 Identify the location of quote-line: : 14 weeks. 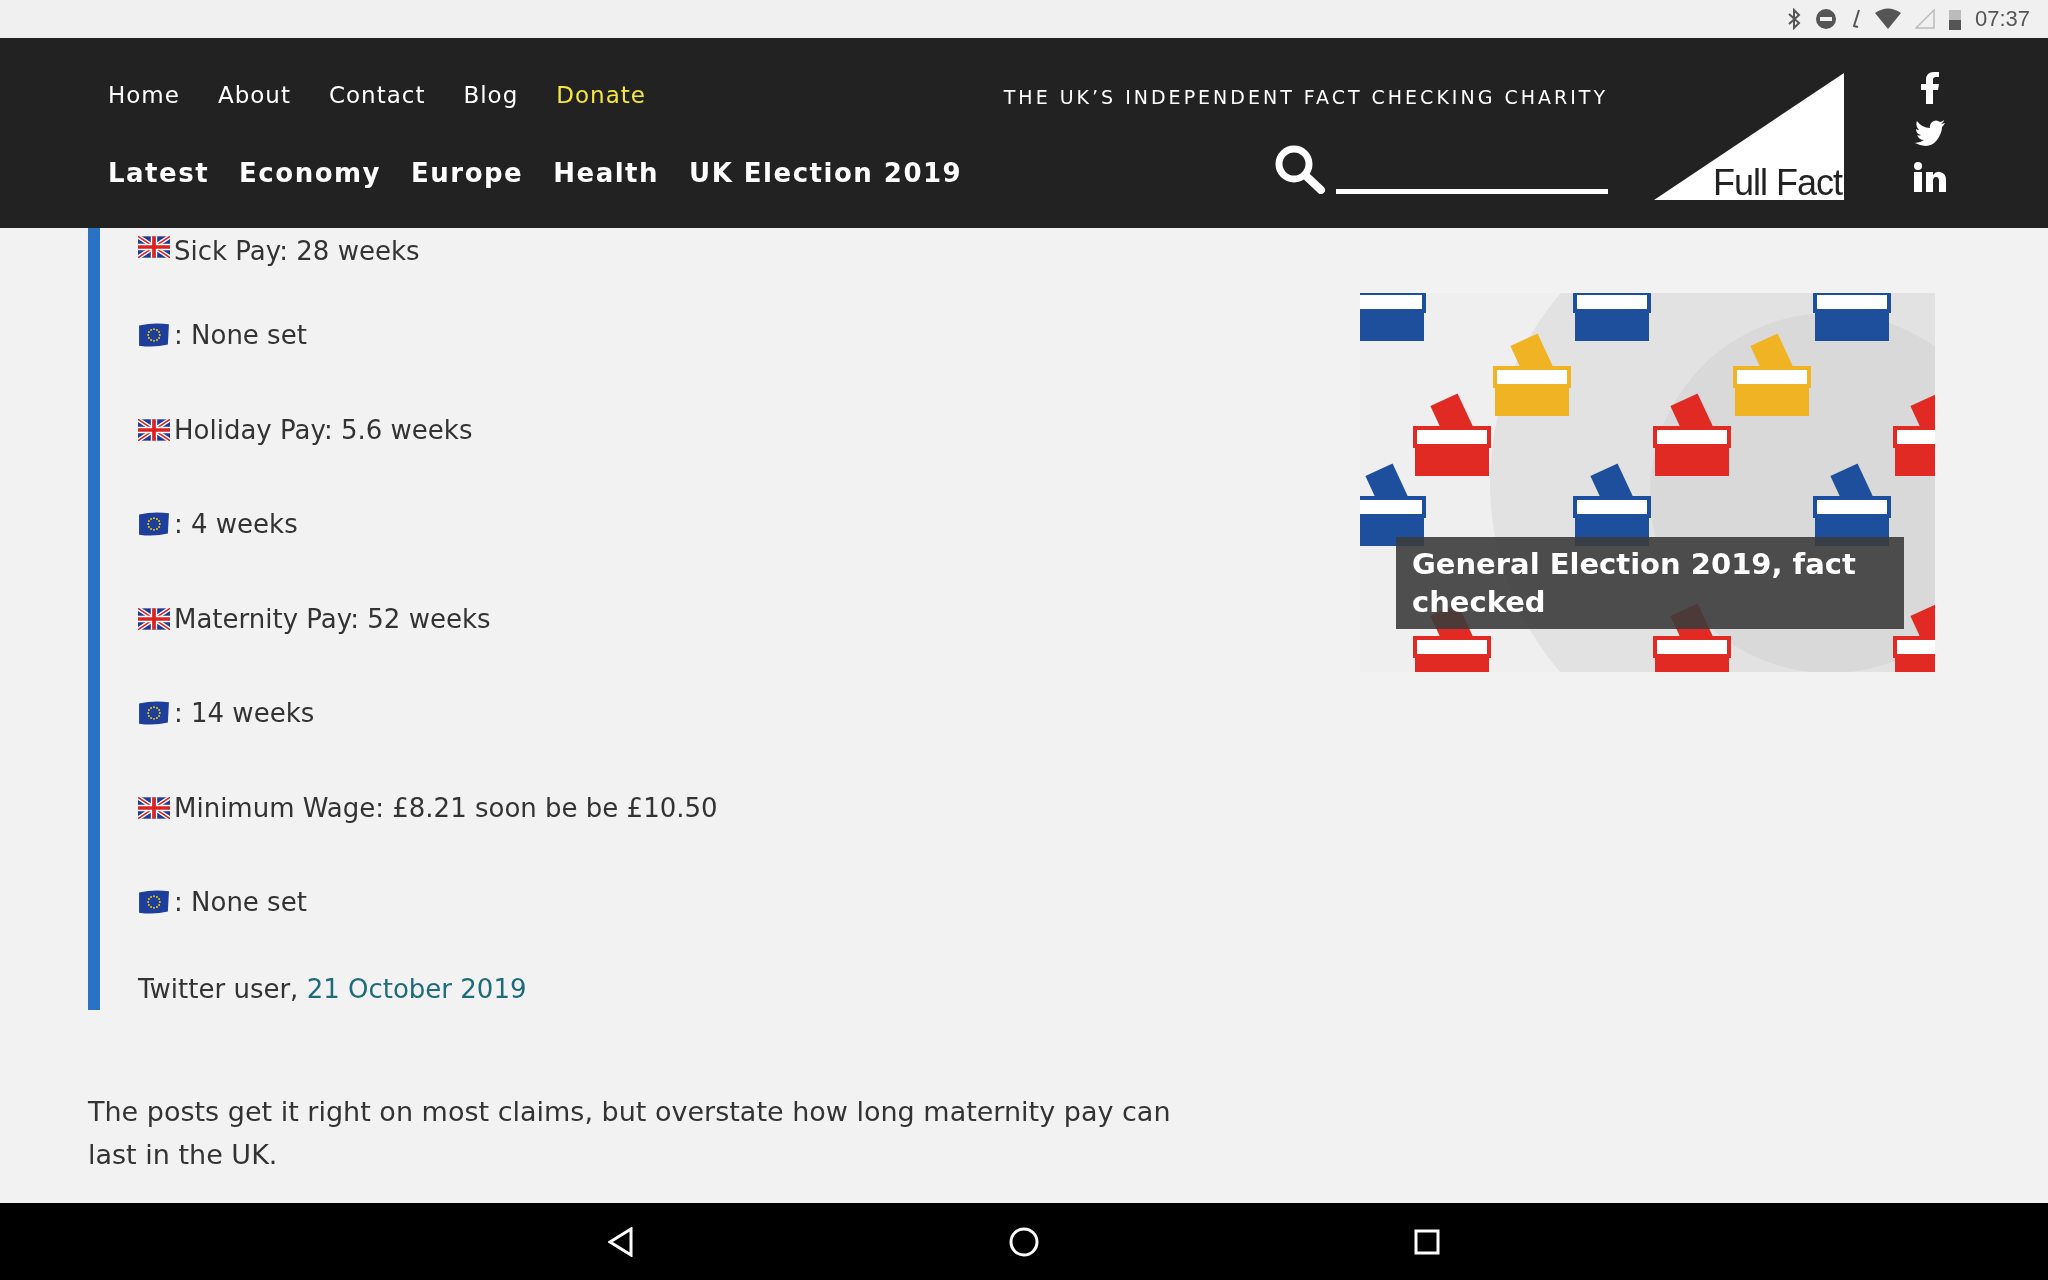
(244, 713).